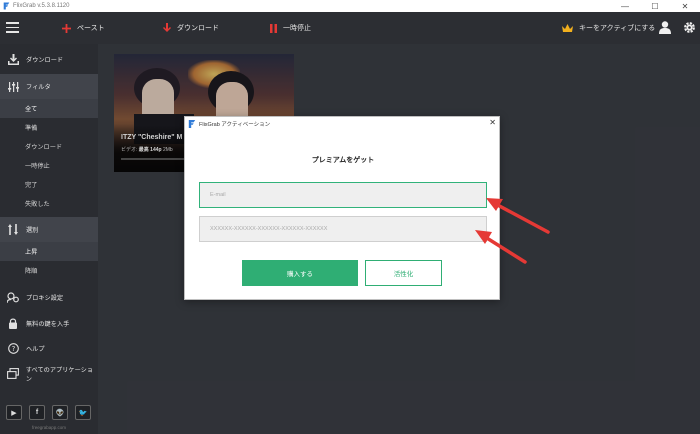  Describe the element at coordinates (297, 28) in the screenshot. I see `pause-label: 一時停止` at that location.